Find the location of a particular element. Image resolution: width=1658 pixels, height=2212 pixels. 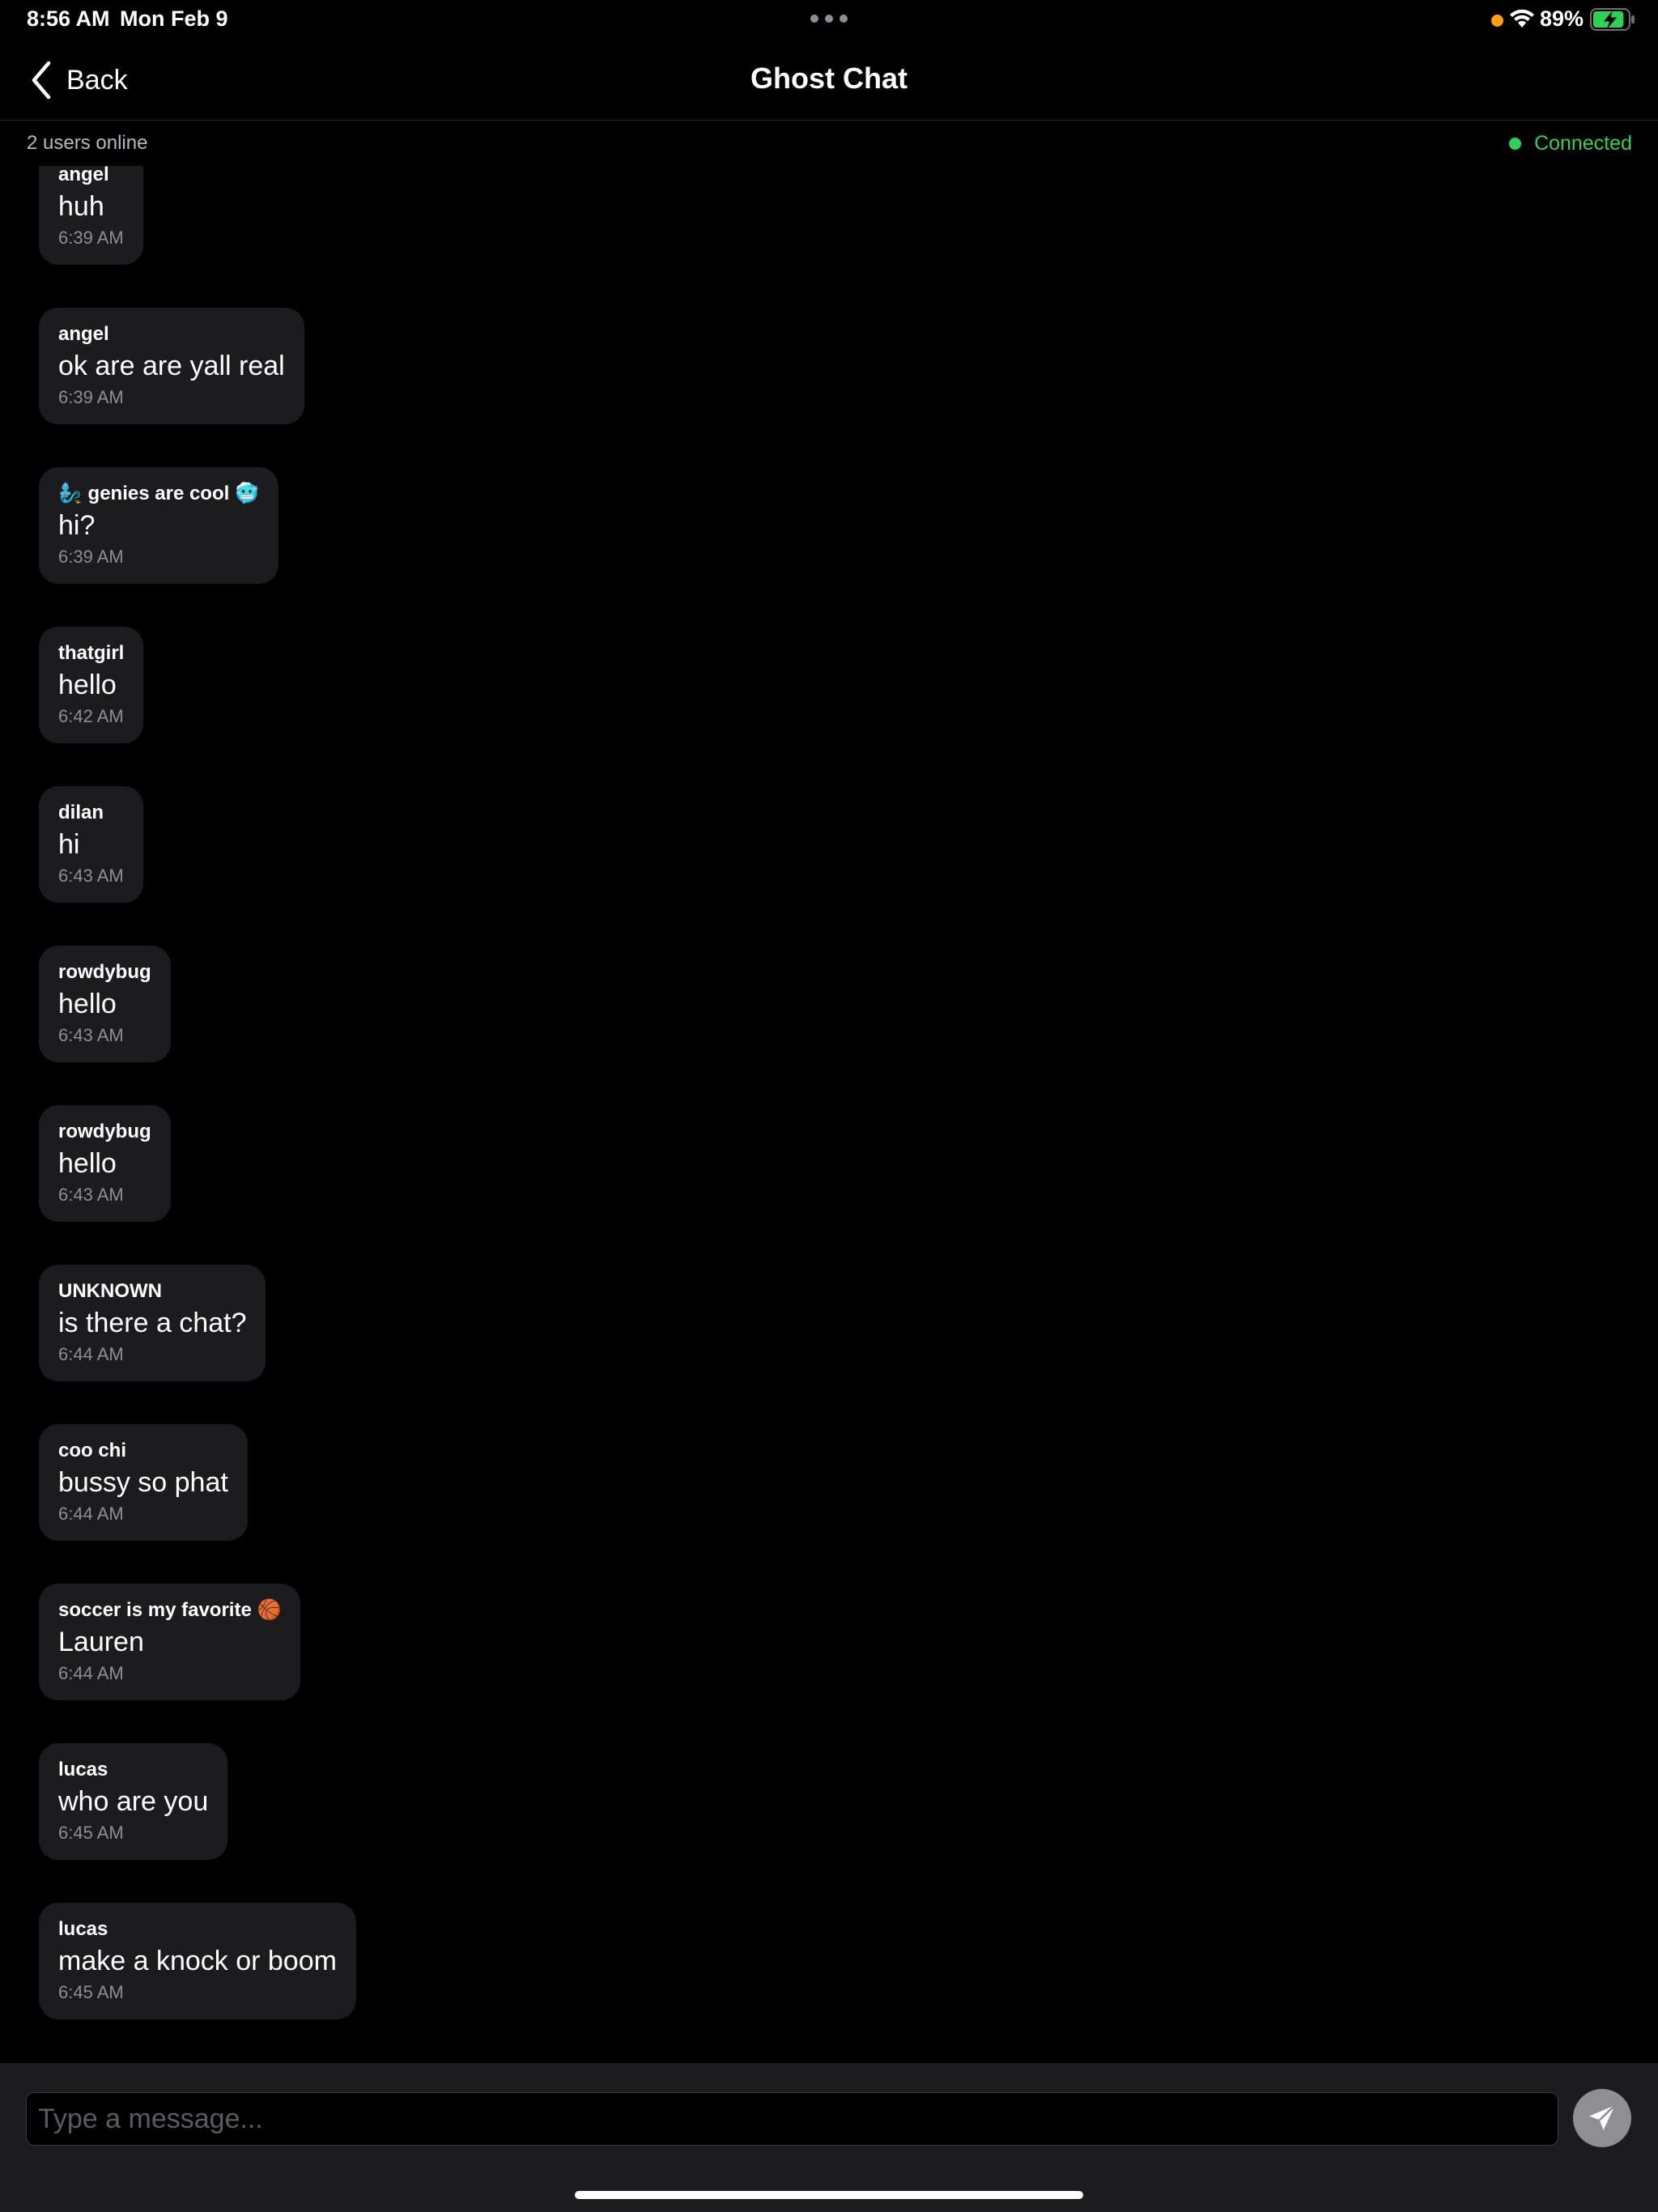

message-text: bussy so phat is located at coordinates (143, 1482).